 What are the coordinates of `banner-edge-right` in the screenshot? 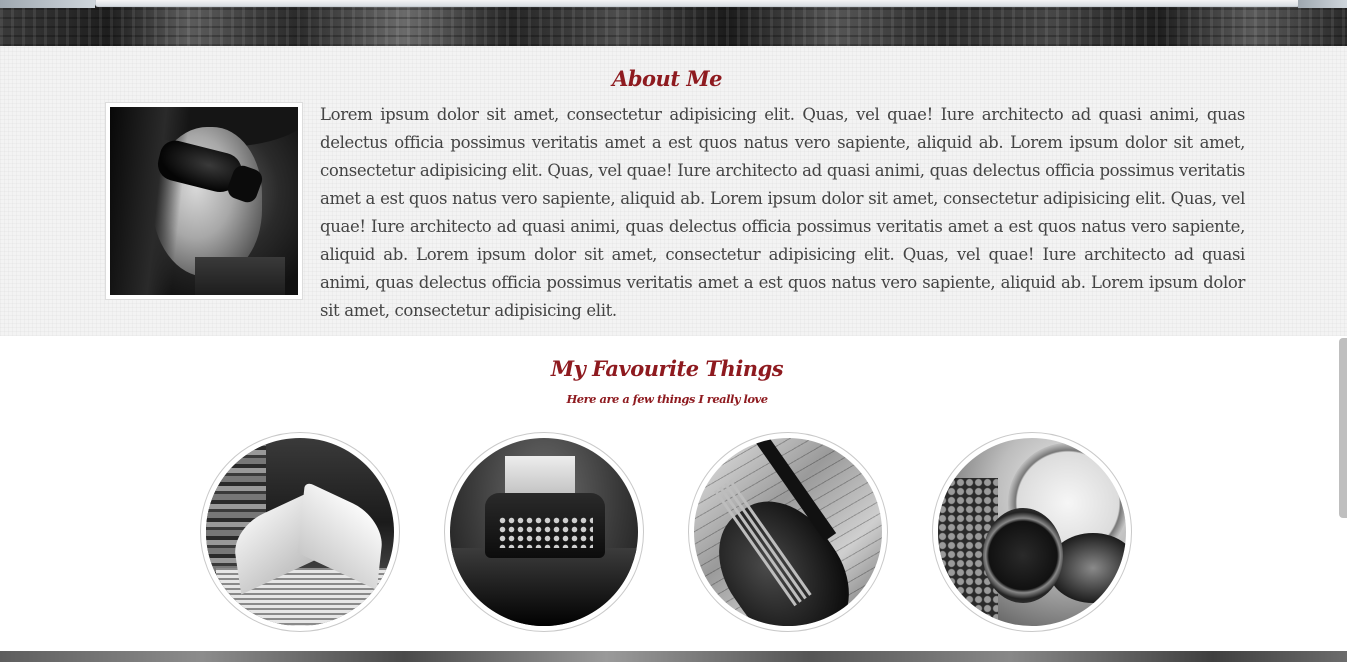 It's located at (1322, 4).